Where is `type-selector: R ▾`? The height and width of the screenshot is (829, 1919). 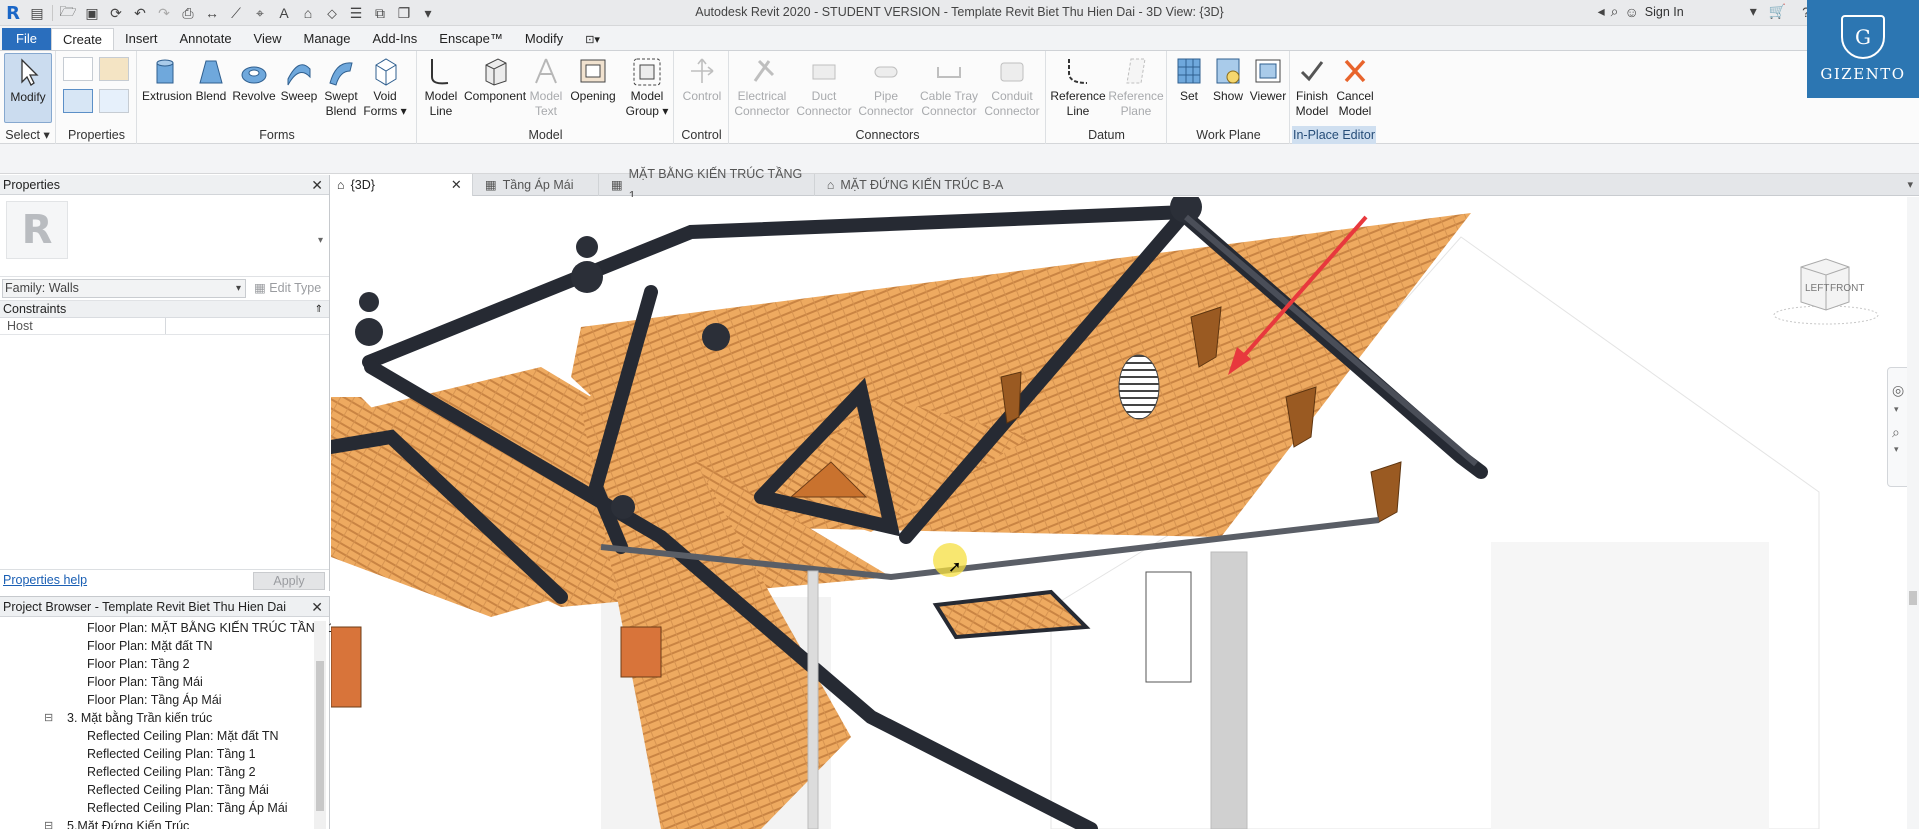 type-selector: R ▾ is located at coordinates (164, 236).